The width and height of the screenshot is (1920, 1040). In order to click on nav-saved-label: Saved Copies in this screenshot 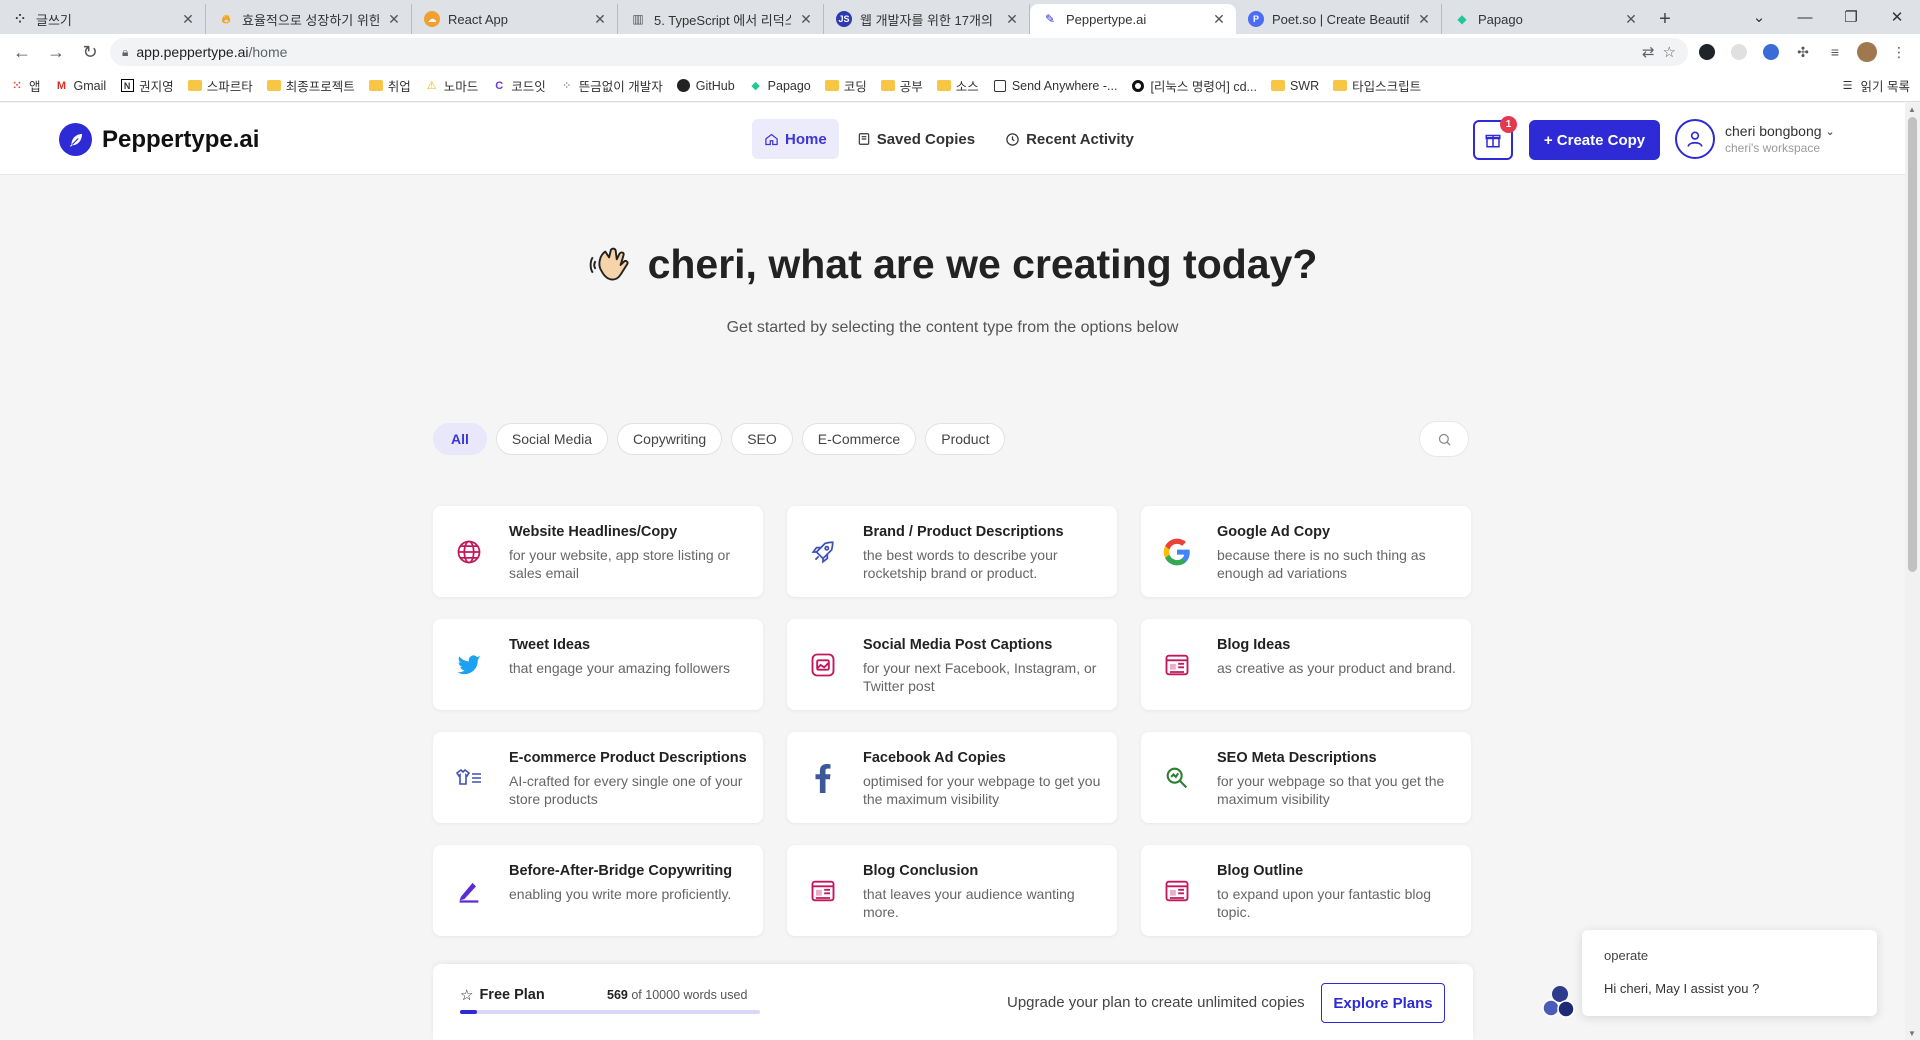, I will do `click(926, 139)`.